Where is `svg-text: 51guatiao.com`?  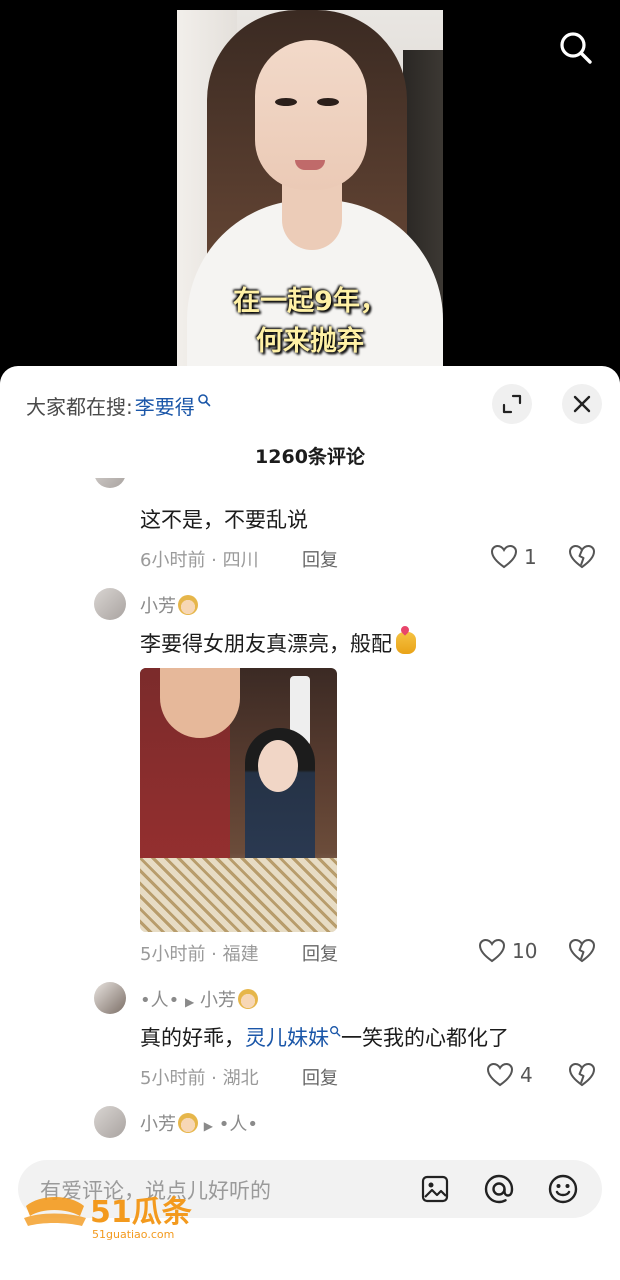
svg-text: 51guatiao.com is located at coordinates (133, 1234).